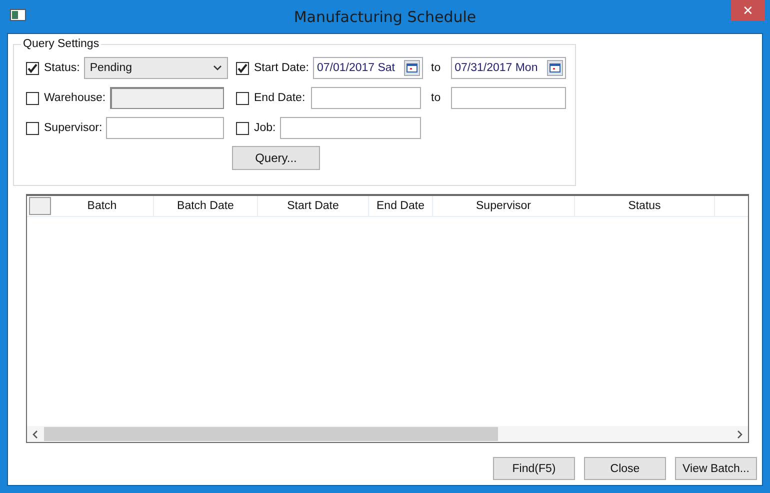 The width and height of the screenshot is (770, 493). What do you see at coordinates (73, 128) in the screenshot?
I see `filter-label: Supervisor:` at bounding box center [73, 128].